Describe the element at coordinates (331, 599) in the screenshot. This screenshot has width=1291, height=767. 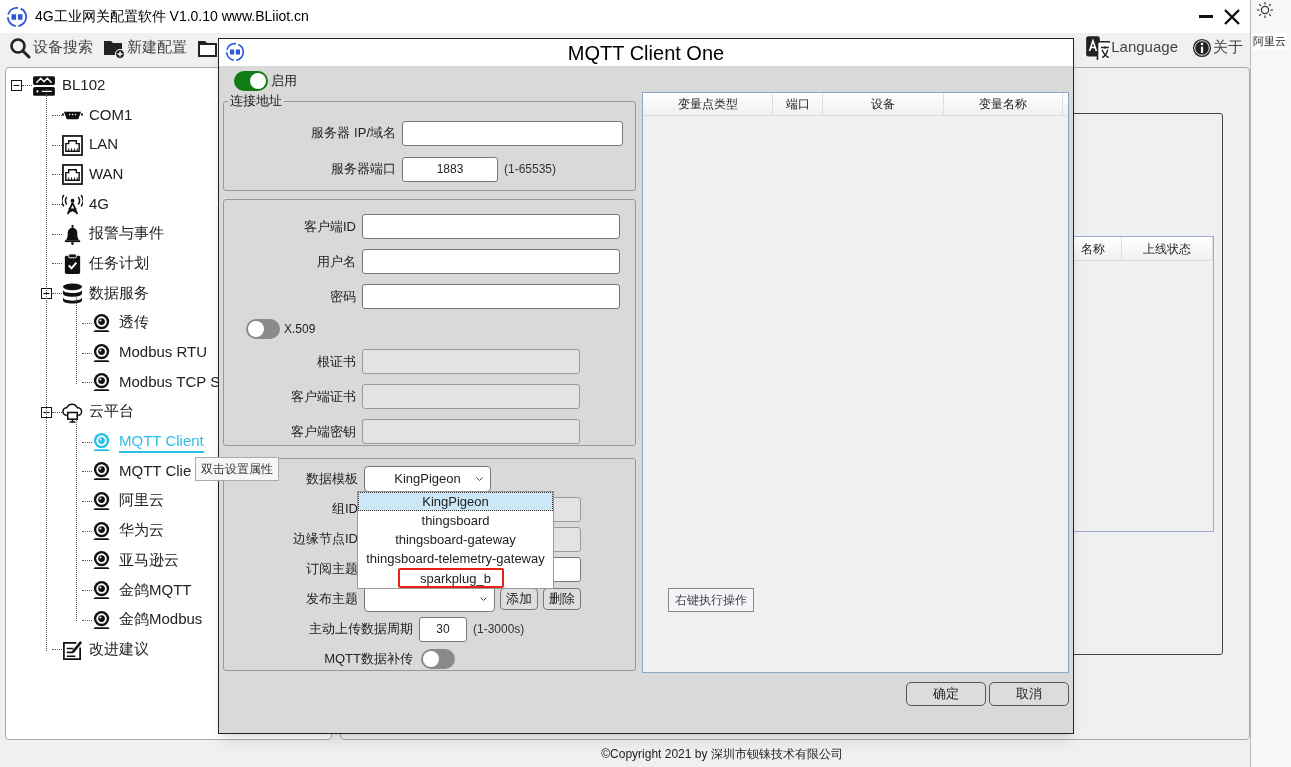
I see `field-label: 发布主题` at that location.